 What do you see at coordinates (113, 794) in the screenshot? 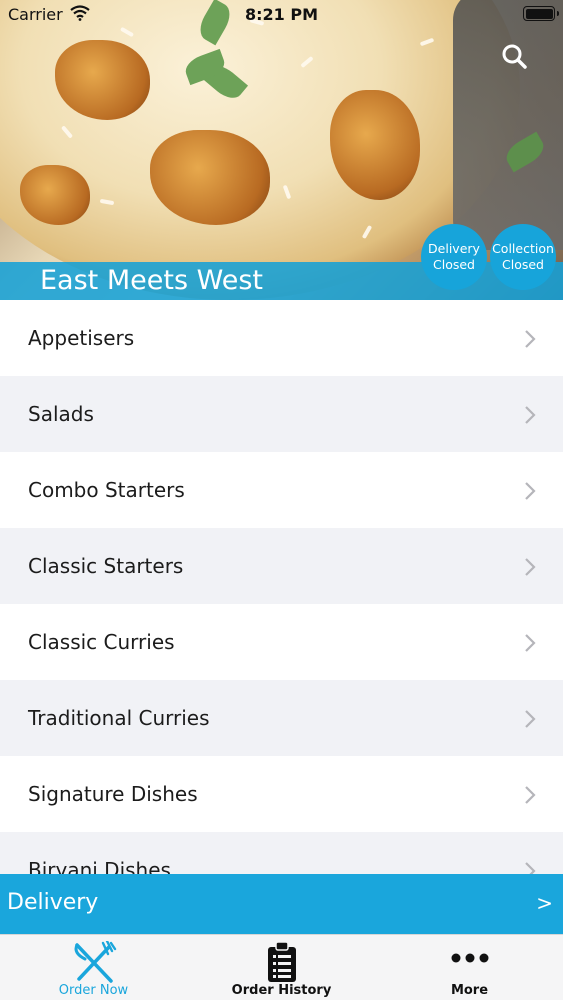
I see `menu-item-label: Signature Dishes` at bounding box center [113, 794].